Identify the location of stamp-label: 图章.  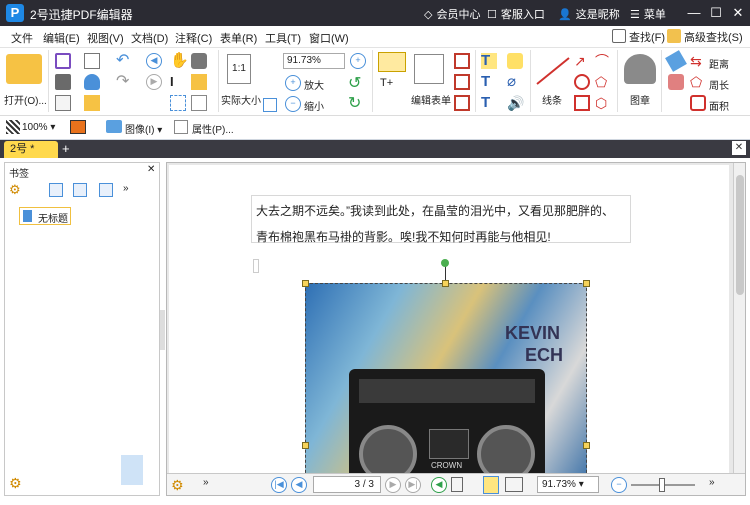
(640, 99).